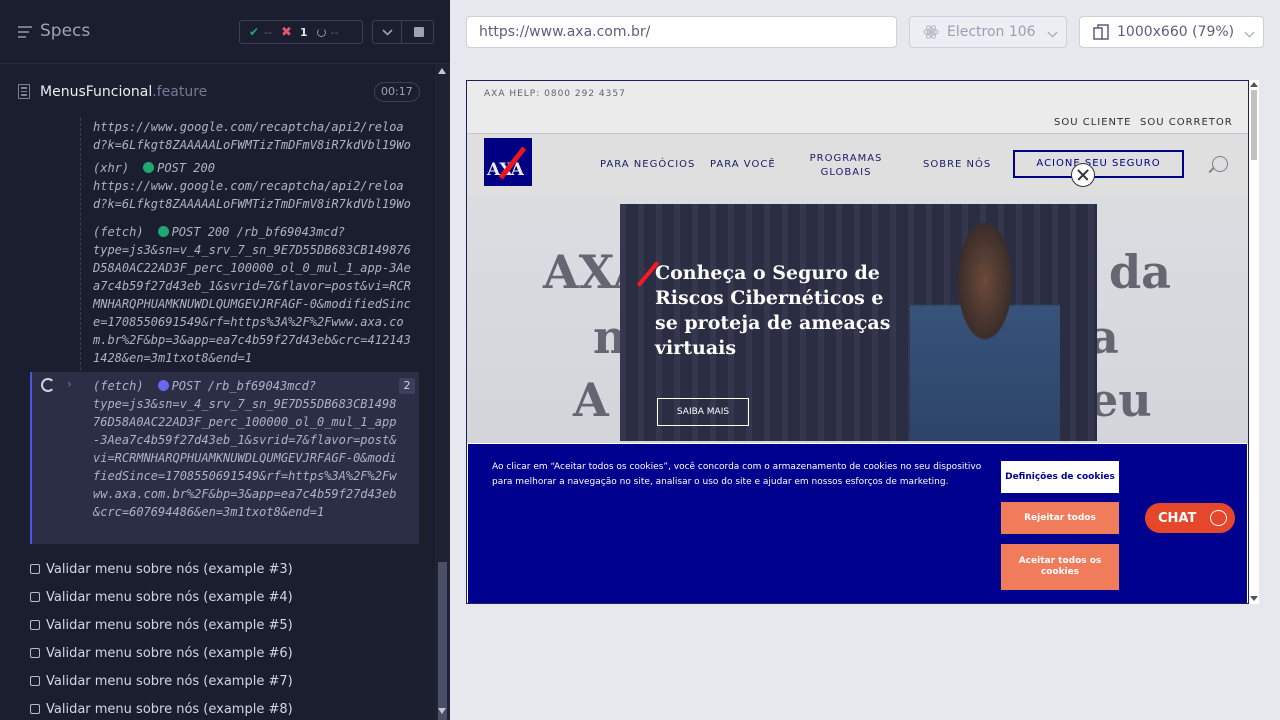 Image resolution: width=1280 pixels, height=720 pixels. What do you see at coordinates (216, 569) in the screenshot?
I see `test-item: Validar menu sobre nós (example #3)` at bounding box center [216, 569].